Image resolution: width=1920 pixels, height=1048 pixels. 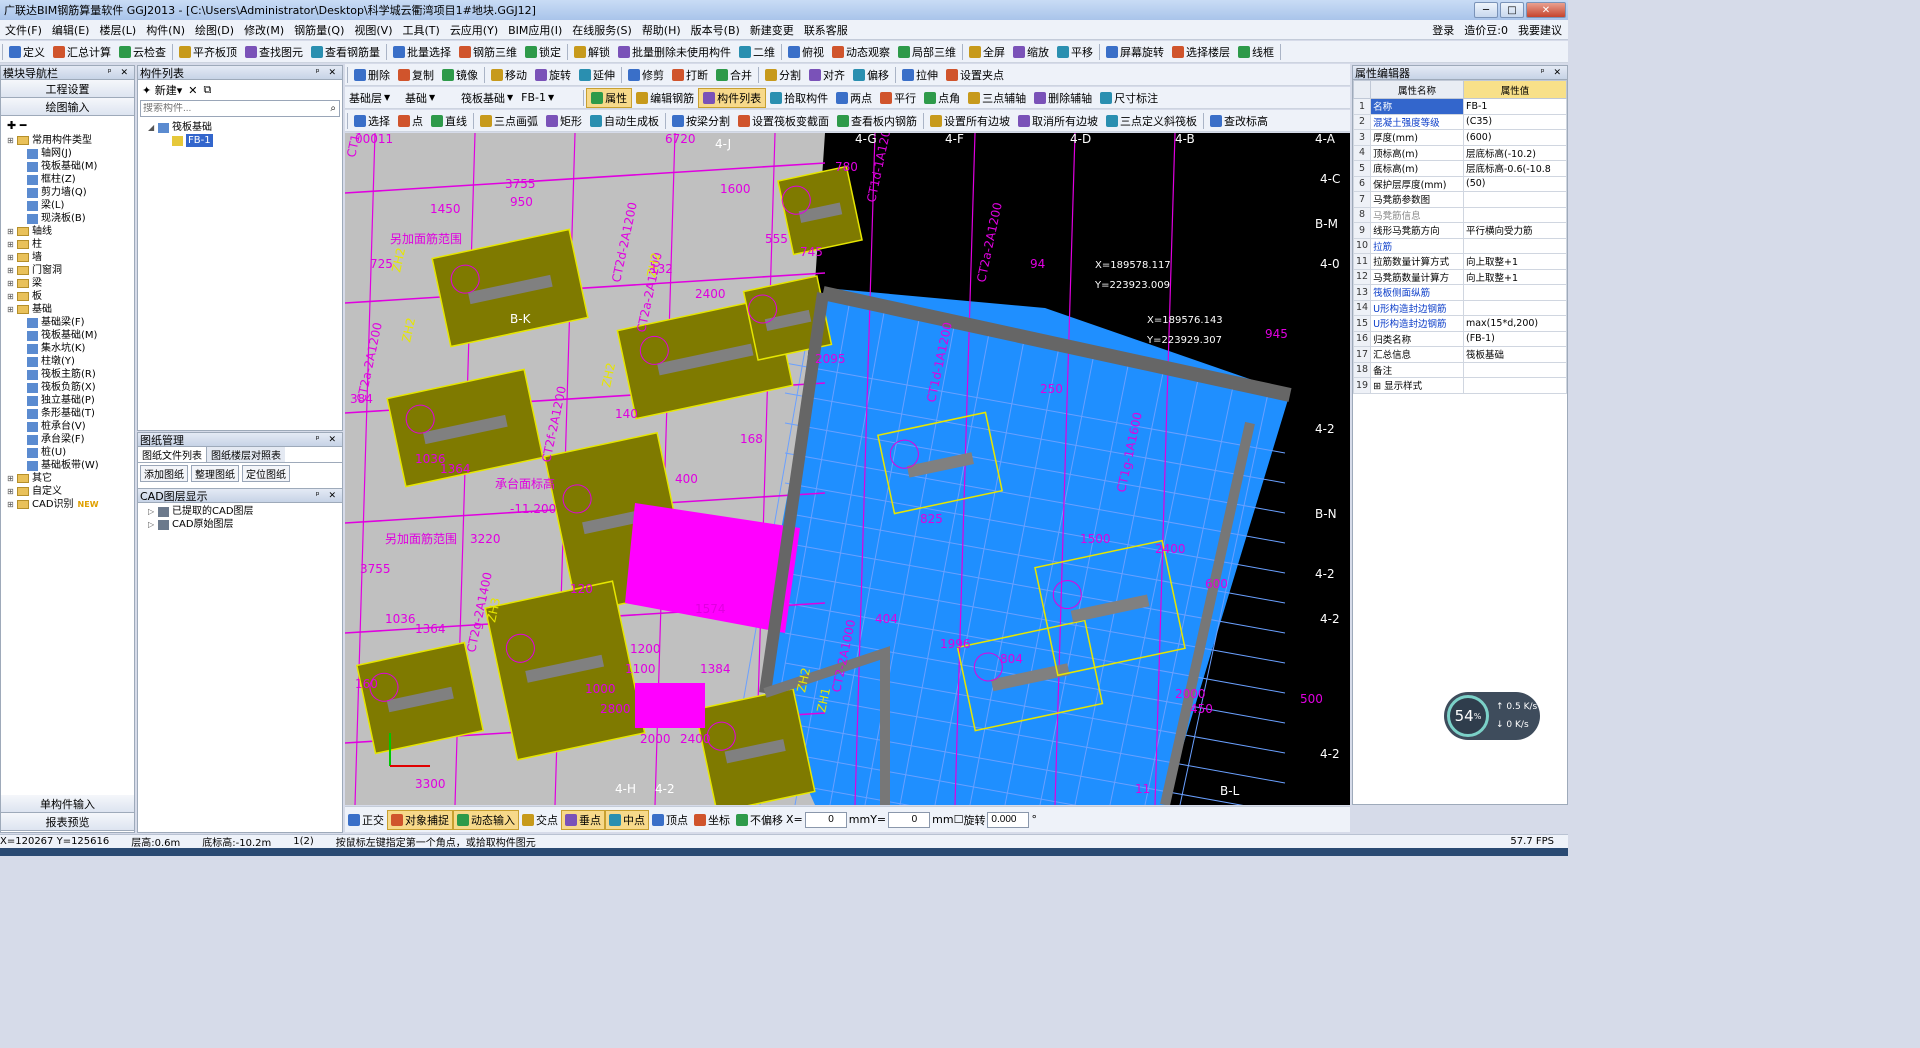 What do you see at coordinates (1460, 152) in the screenshot?
I see `property-row: 4 顶标高(m) 层底标高(-10.2)` at bounding box center [1460, 152].